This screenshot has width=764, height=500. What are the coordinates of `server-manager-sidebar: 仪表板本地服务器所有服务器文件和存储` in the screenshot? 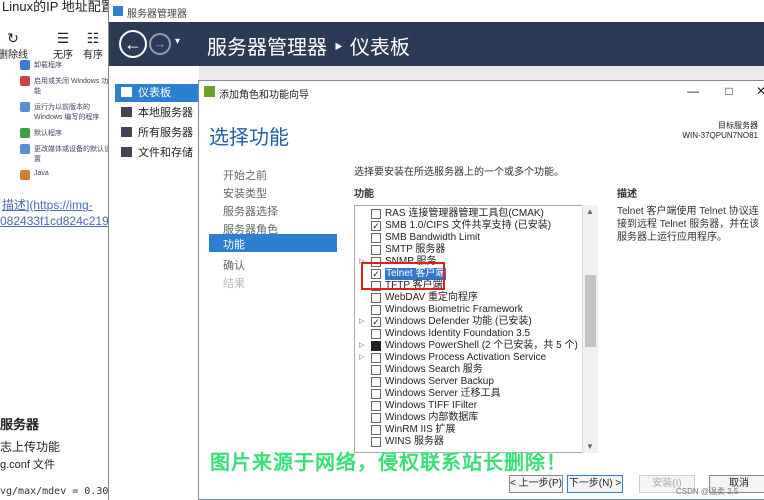 It's located at (154, 283).